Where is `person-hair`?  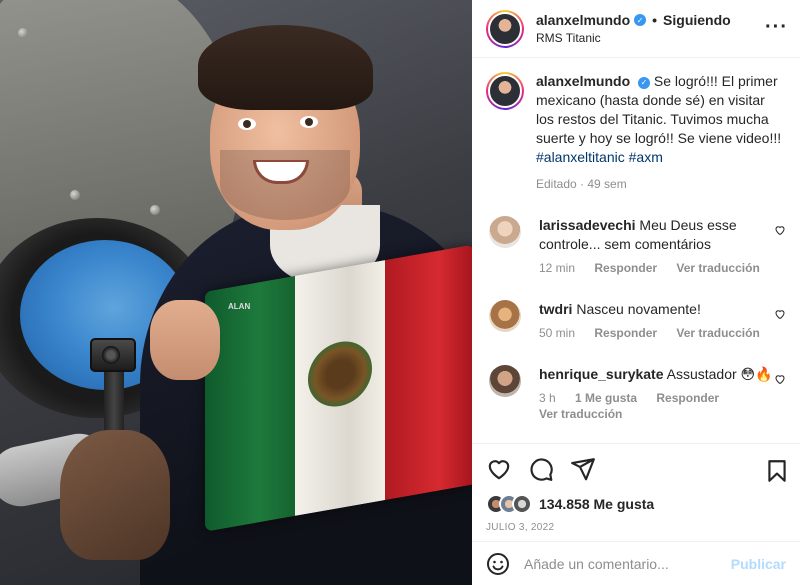
person-hair is located at coordinates (285, 67).